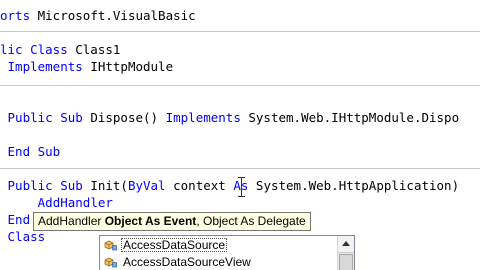 The image size is (480, 270). Describe the element at coordinates (241, 187) in the screenshot. I see `text-cursor` at that location.